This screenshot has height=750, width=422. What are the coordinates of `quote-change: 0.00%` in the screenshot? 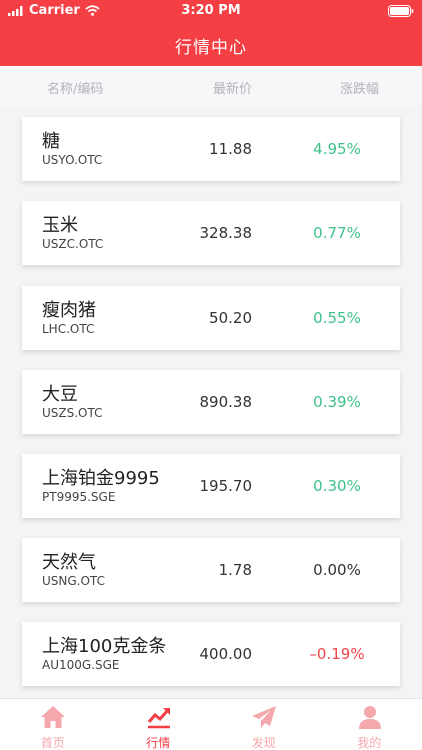 It's located at (337, 570).